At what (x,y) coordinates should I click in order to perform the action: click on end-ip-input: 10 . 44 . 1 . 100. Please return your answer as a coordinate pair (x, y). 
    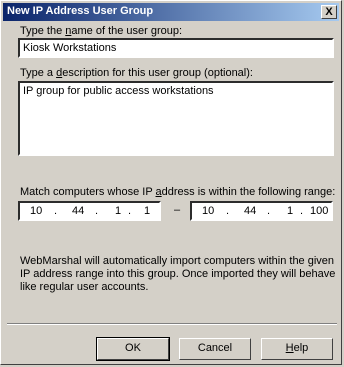
    Looking at the image, I should click on (261, 211).